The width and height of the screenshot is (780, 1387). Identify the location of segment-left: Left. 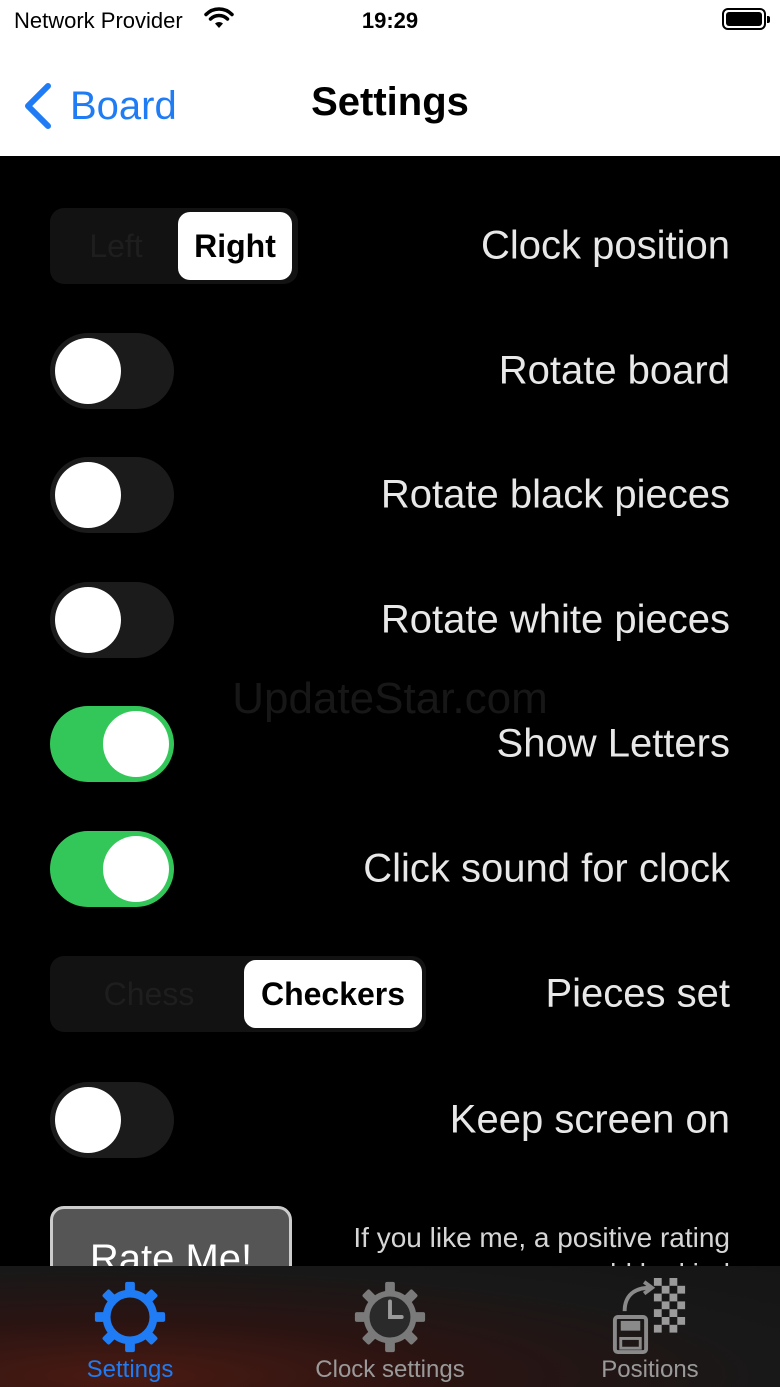
(116, 246).